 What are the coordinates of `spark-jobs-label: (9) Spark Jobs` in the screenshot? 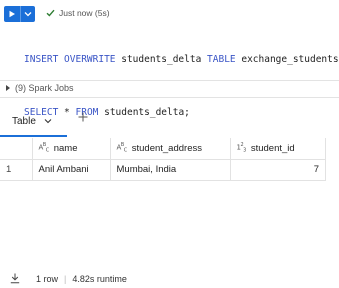 It's located at (44, 88).